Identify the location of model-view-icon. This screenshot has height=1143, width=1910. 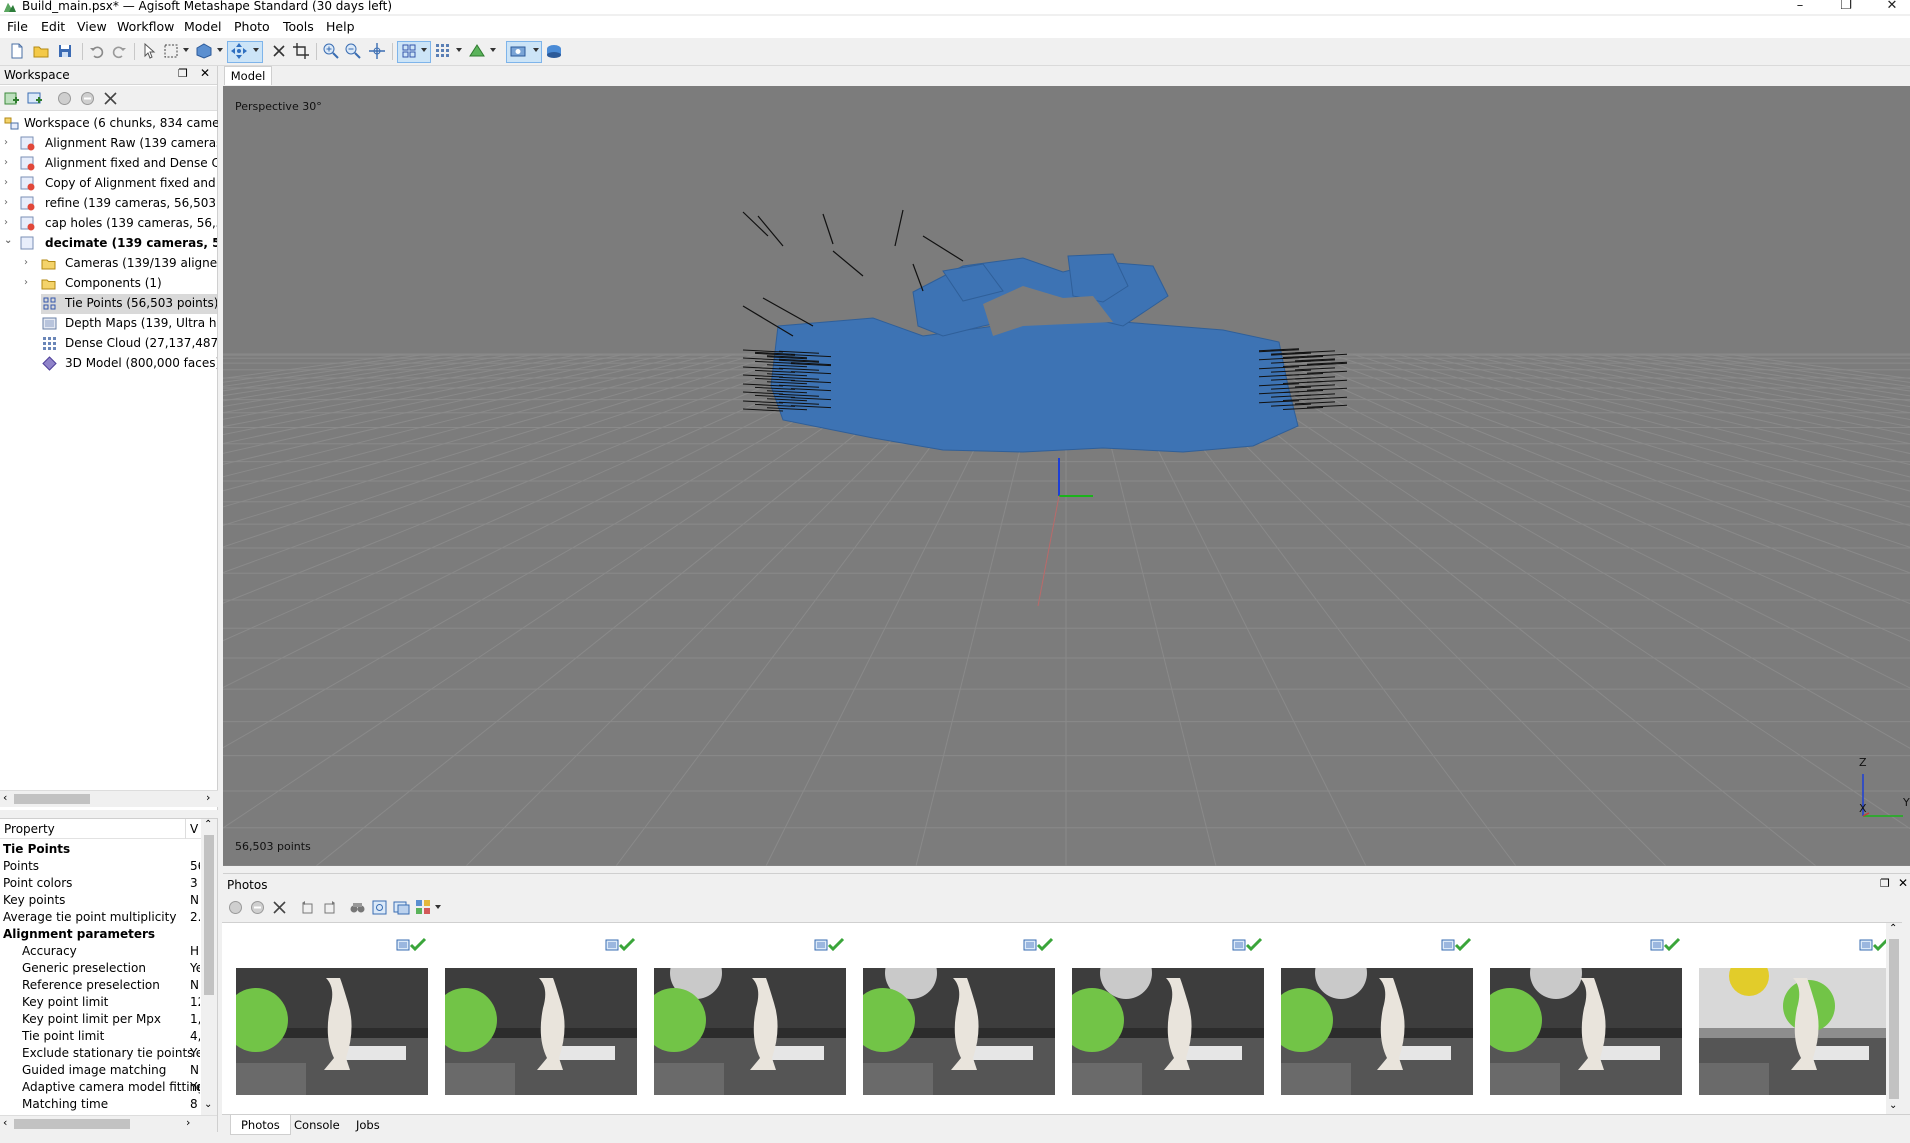
(204, 51).